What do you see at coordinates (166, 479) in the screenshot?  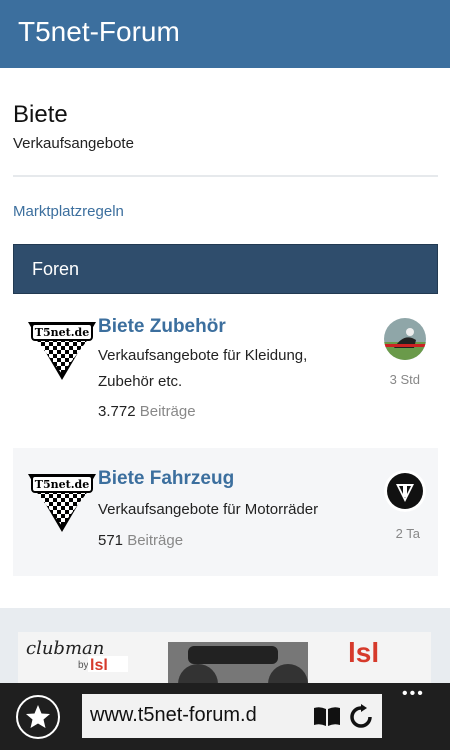 I see `forum-title: Biete Fahrzeug` at bounding box center [166, 479].